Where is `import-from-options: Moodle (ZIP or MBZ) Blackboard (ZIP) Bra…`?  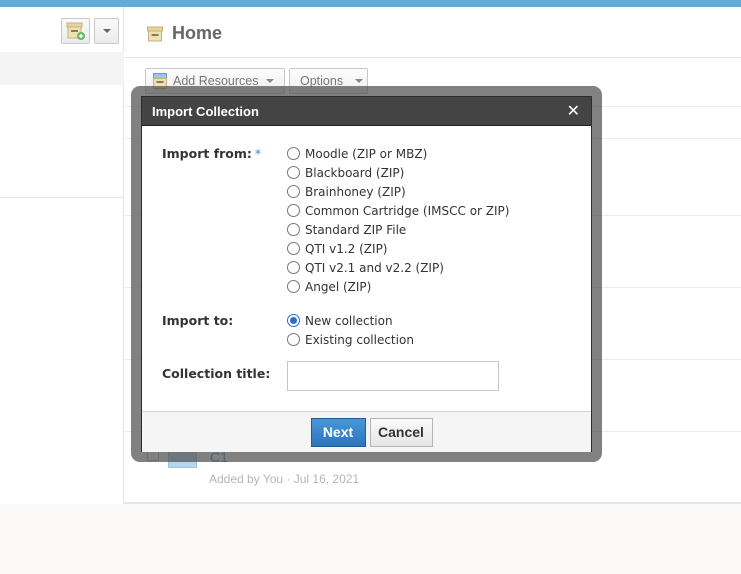
import-from-options: Moodle (ZIP or MBZ) Blackboard (ZIP) Bra… is located at coordinates (398, 220).